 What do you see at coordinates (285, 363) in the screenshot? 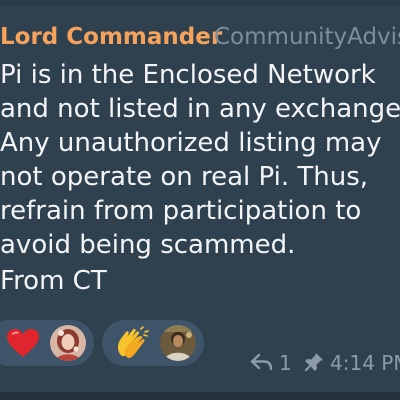
I see `reply-count: 1` at bounding box center [285, 363].